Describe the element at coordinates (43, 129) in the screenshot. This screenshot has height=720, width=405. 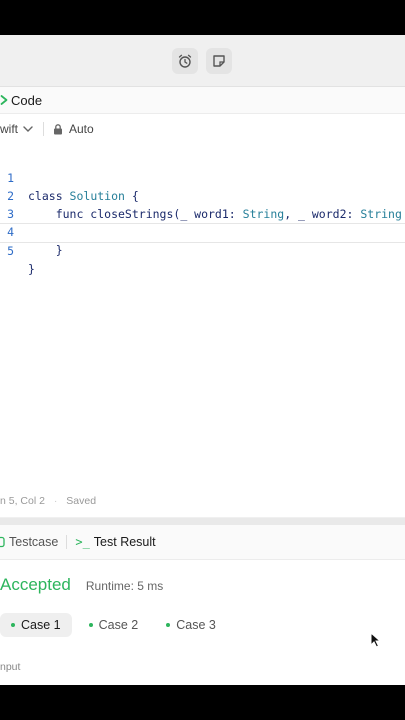
I see `toolbar-divider` at that location.